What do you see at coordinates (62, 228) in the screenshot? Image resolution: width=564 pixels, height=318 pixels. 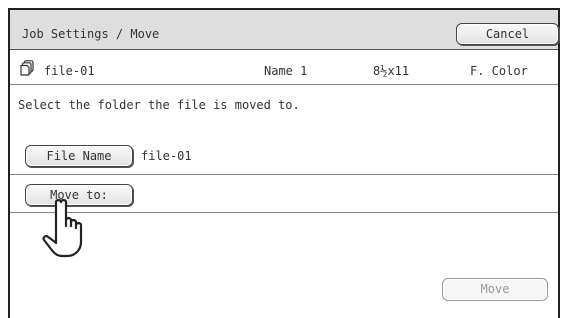 I see `pointing-hand-icon` at bounding box center [62, 228].